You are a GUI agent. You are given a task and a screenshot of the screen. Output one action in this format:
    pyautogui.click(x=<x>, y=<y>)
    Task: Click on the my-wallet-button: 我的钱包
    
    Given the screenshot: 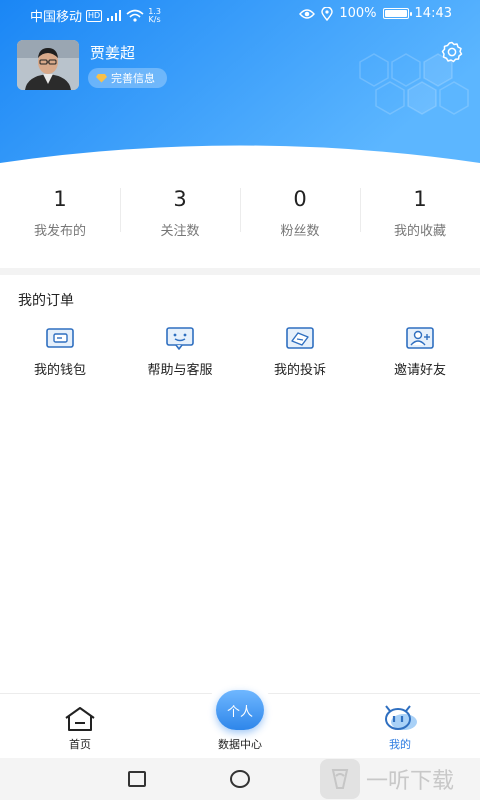 What is the action you would take?
    pyautogui.click(x=60, y=351)
    